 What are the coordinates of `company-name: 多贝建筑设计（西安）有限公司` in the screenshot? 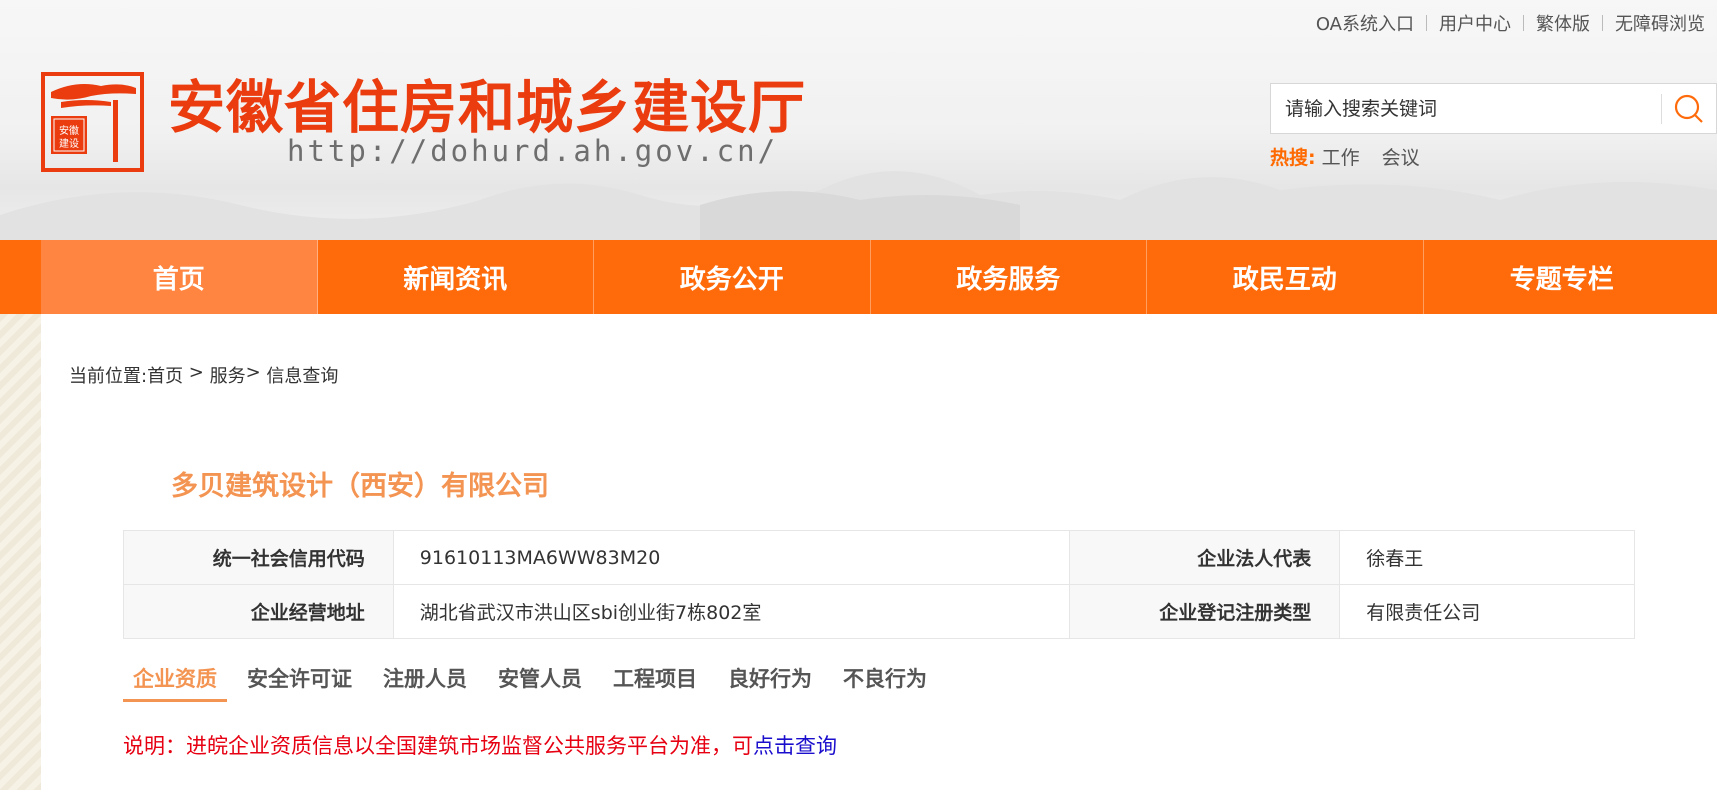 It's located at (360, 486).